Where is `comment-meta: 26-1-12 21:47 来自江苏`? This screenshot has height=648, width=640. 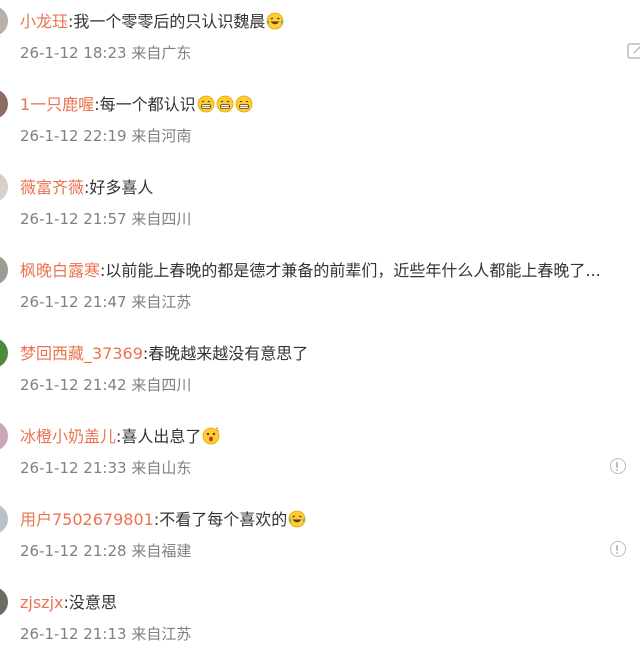
comment-meta: 26-1-12 21:47 来自江苏 is located at coordinates (105, 302).